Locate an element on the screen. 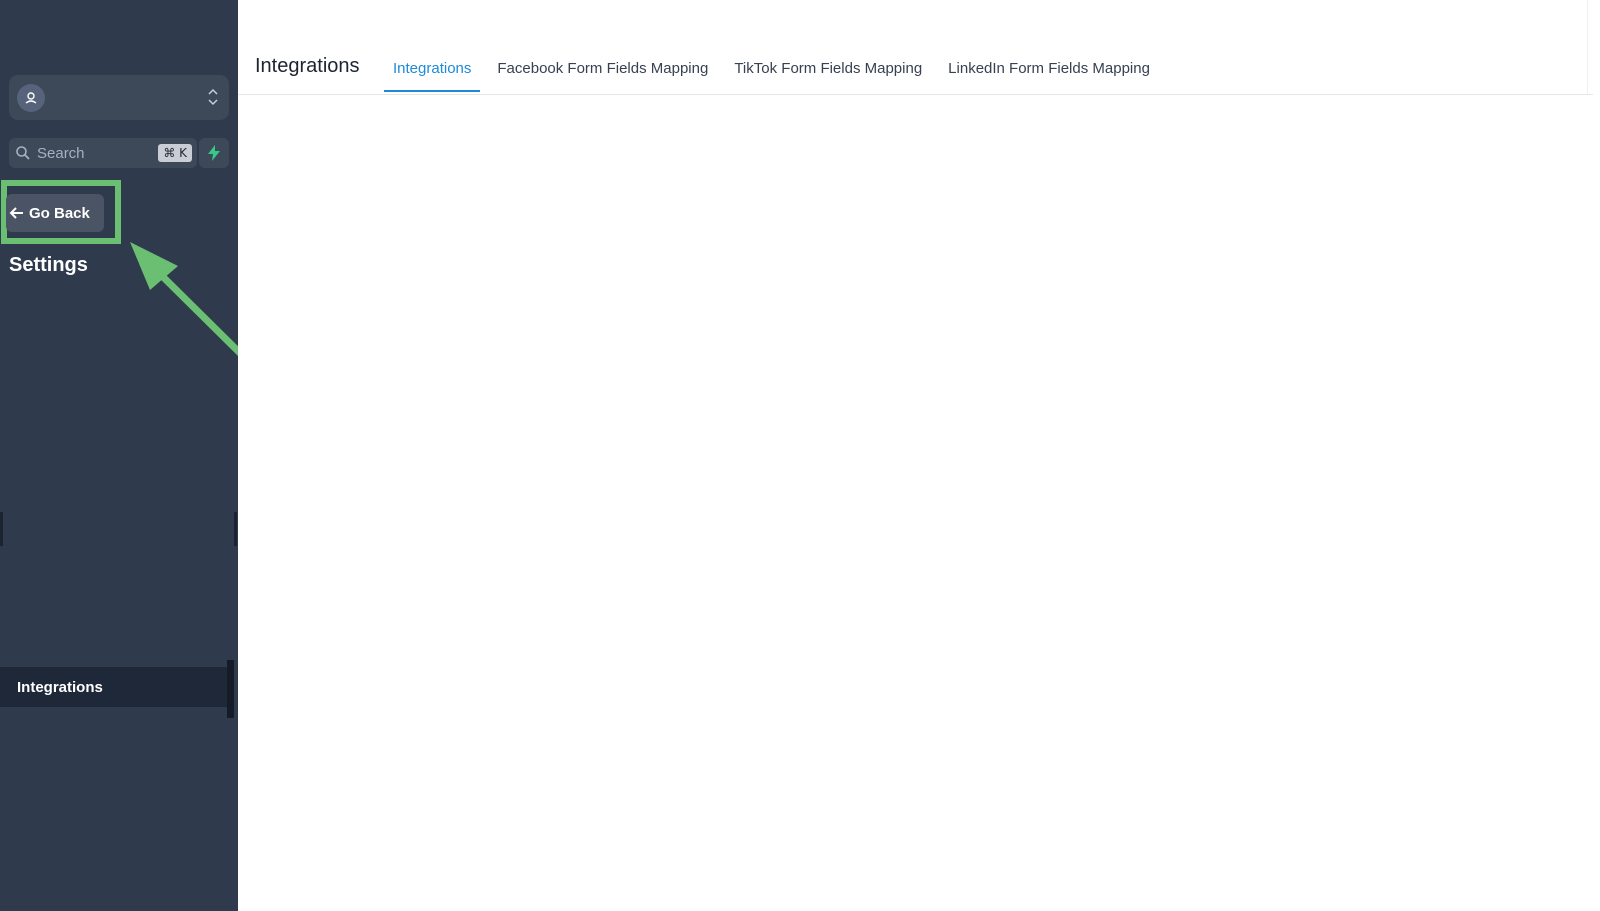 The height and width of the screenshot is (911, 1600). settings-heading: Settings is located at coordinates (48, 265).